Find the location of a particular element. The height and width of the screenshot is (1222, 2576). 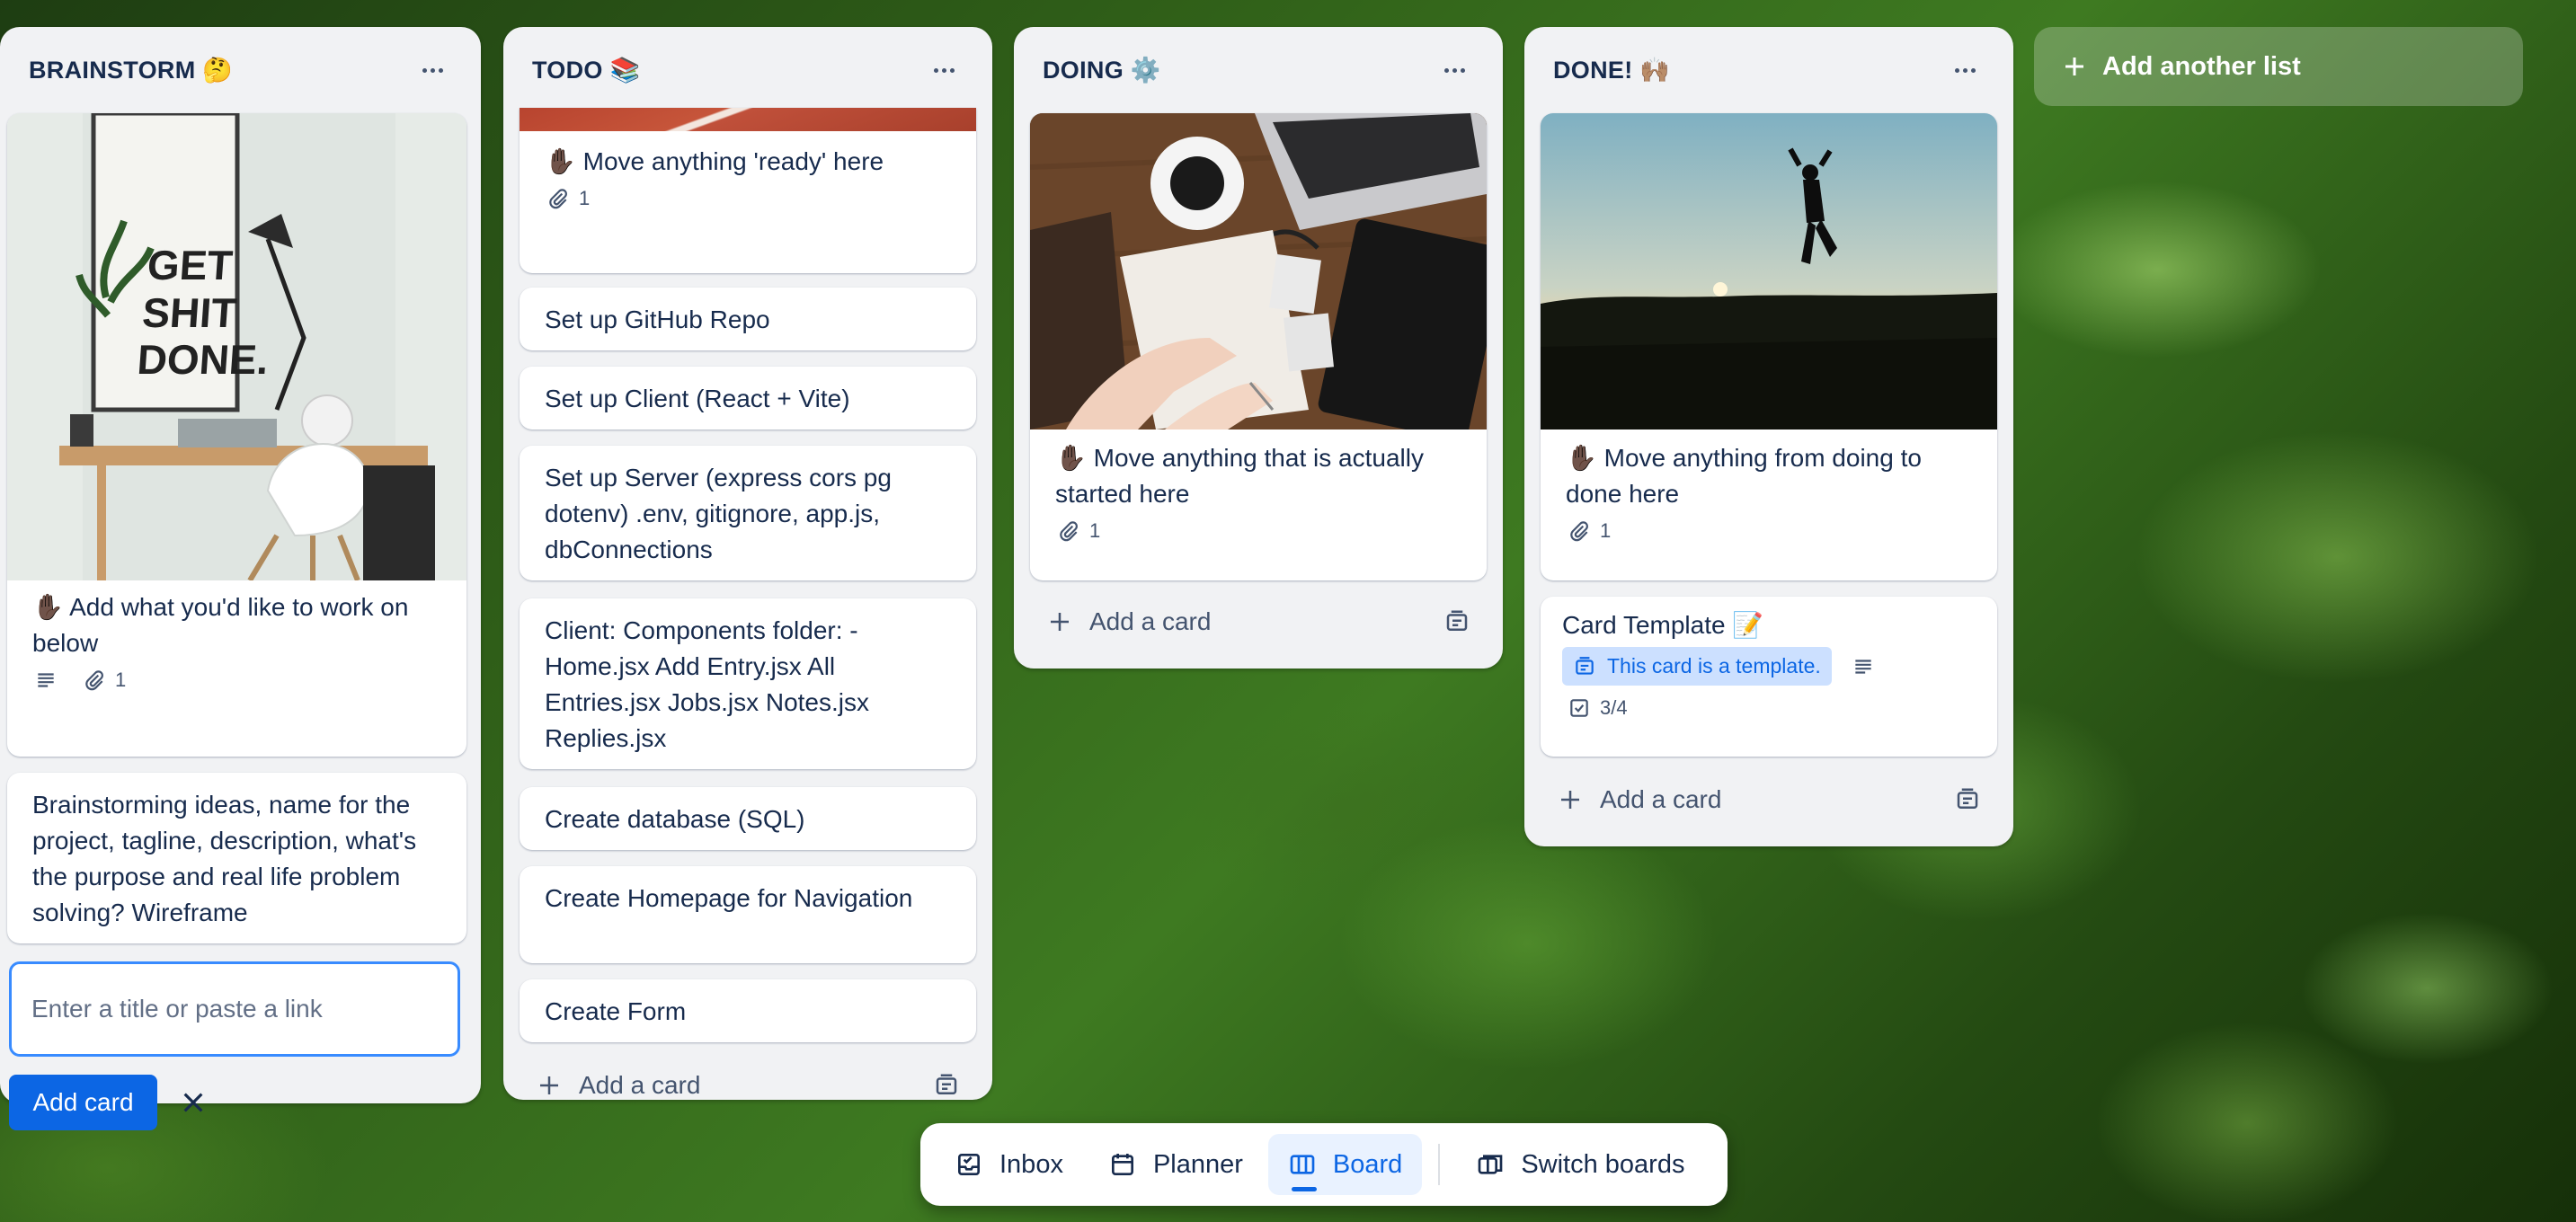

dock-board-button: Board is located at coordinates (1345, 1164).